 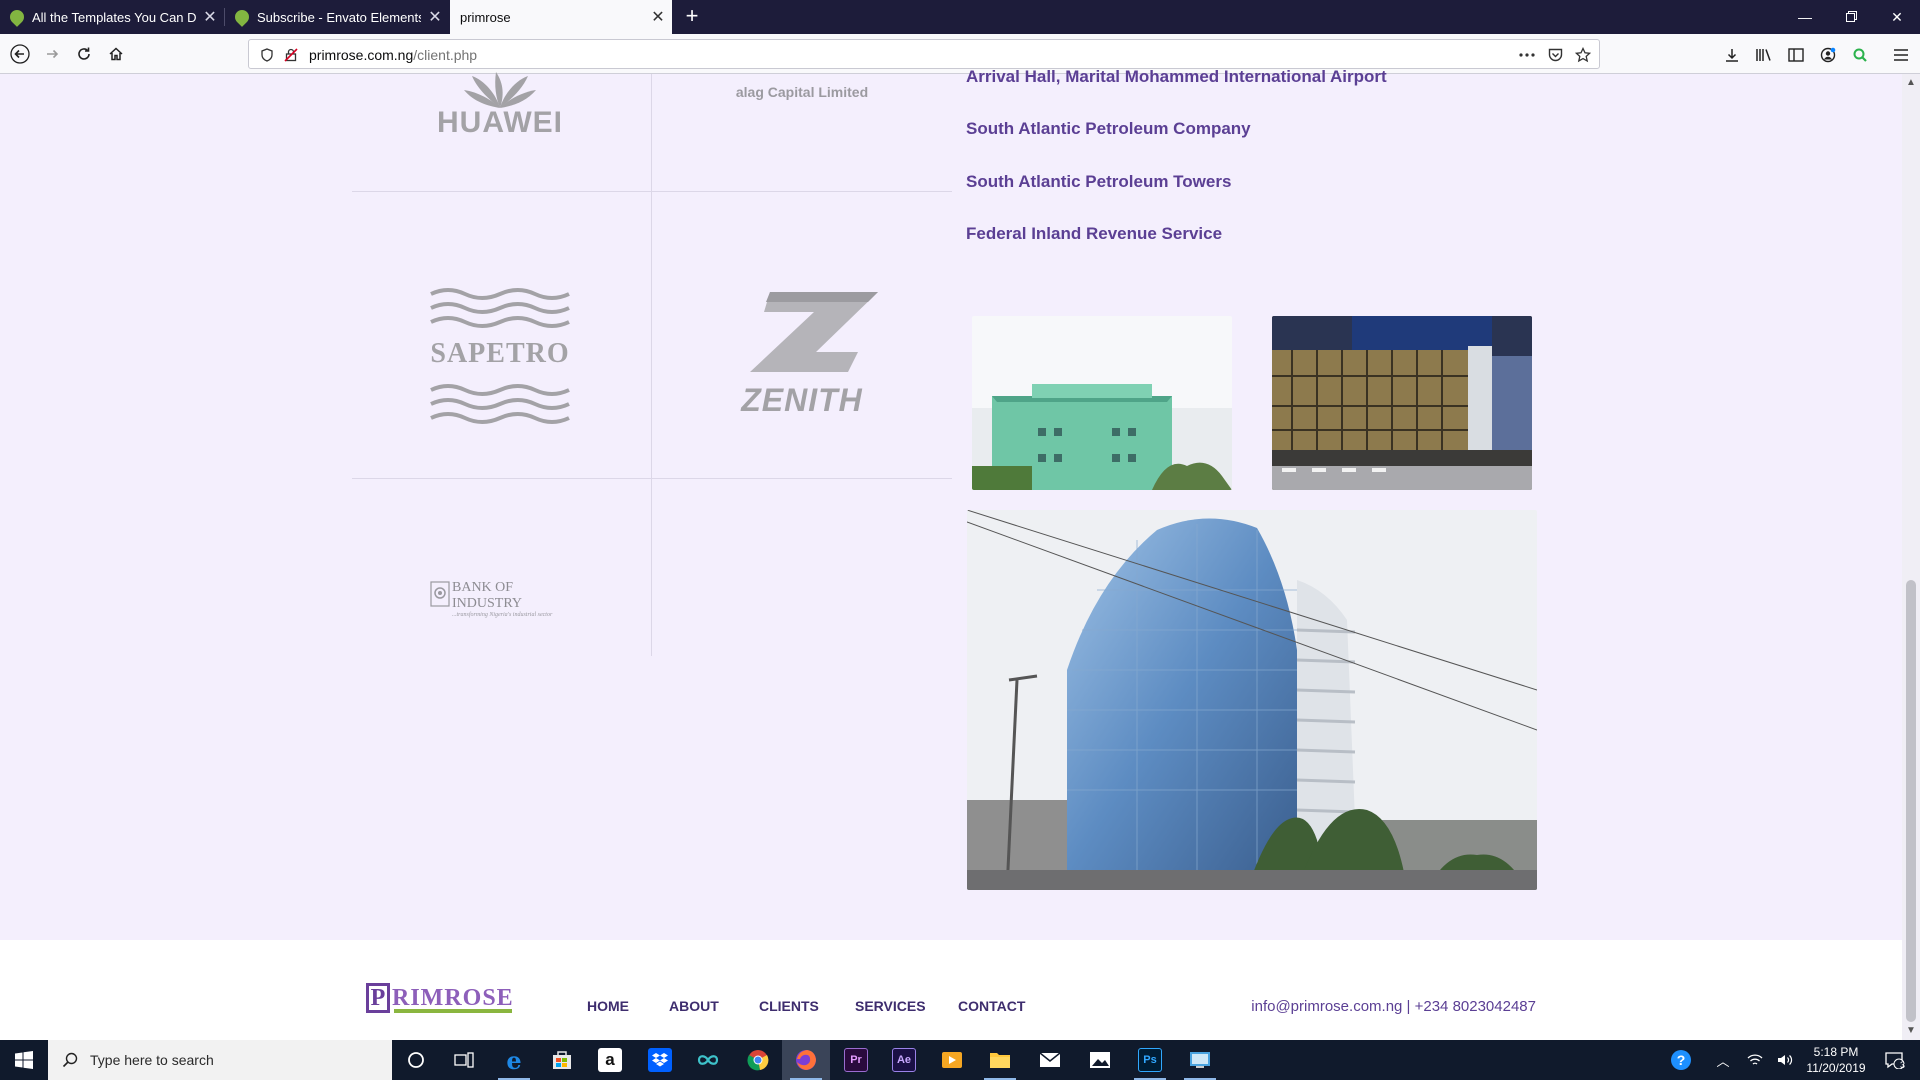 I want to click on alag-capital-logo: alag Capital Limited, so click(x=802, y=92).